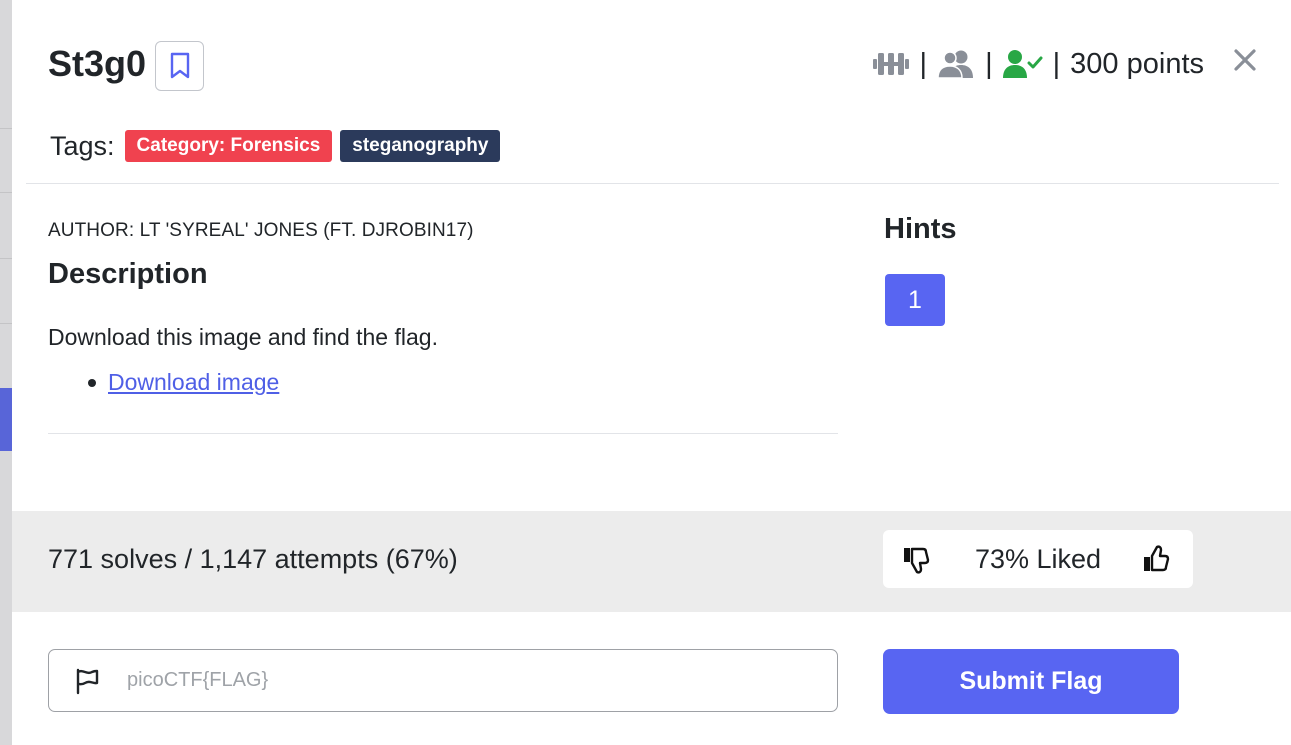  Describe the element at coordinates (82, 145) in the screenshot. I see `tags-label: Tags:` at that location.